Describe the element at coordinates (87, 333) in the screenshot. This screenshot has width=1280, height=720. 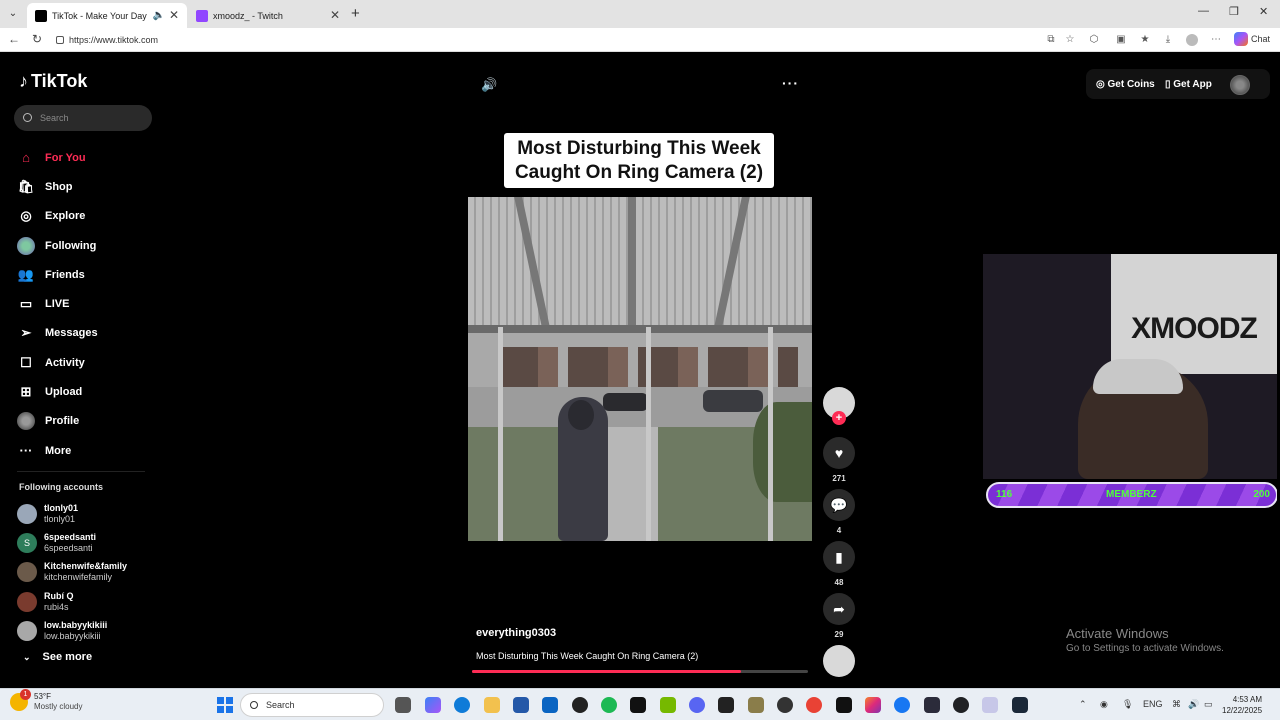
I see `sidebar-item-messages: ➢ Messages` at that location.